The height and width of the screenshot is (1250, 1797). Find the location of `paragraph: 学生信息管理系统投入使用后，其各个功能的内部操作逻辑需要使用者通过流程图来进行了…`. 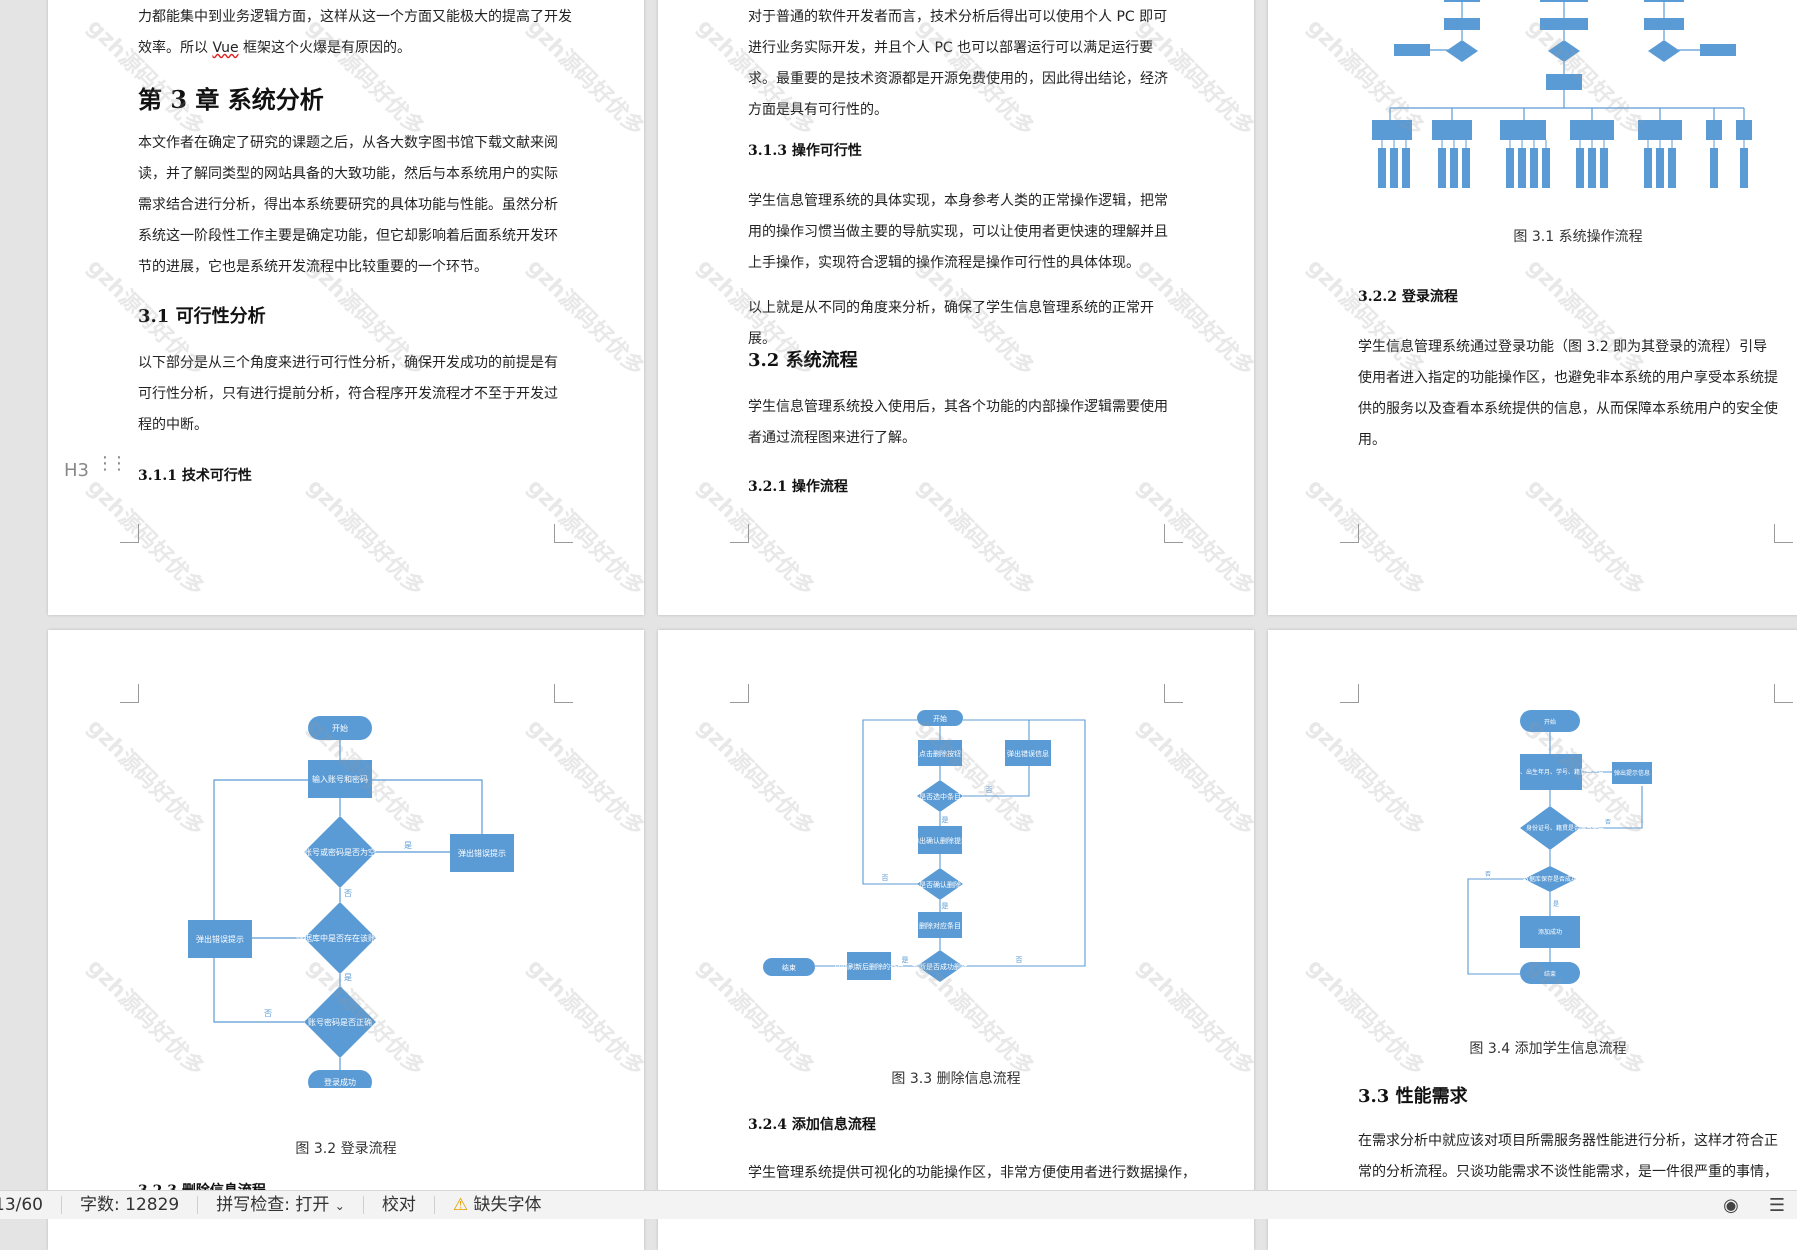

paragraph: 学生信息管理系统投入使用后，其各个功能的内部操作逻辑需要使用者通过流程图来进行了… is located at coordinates (958, 422).